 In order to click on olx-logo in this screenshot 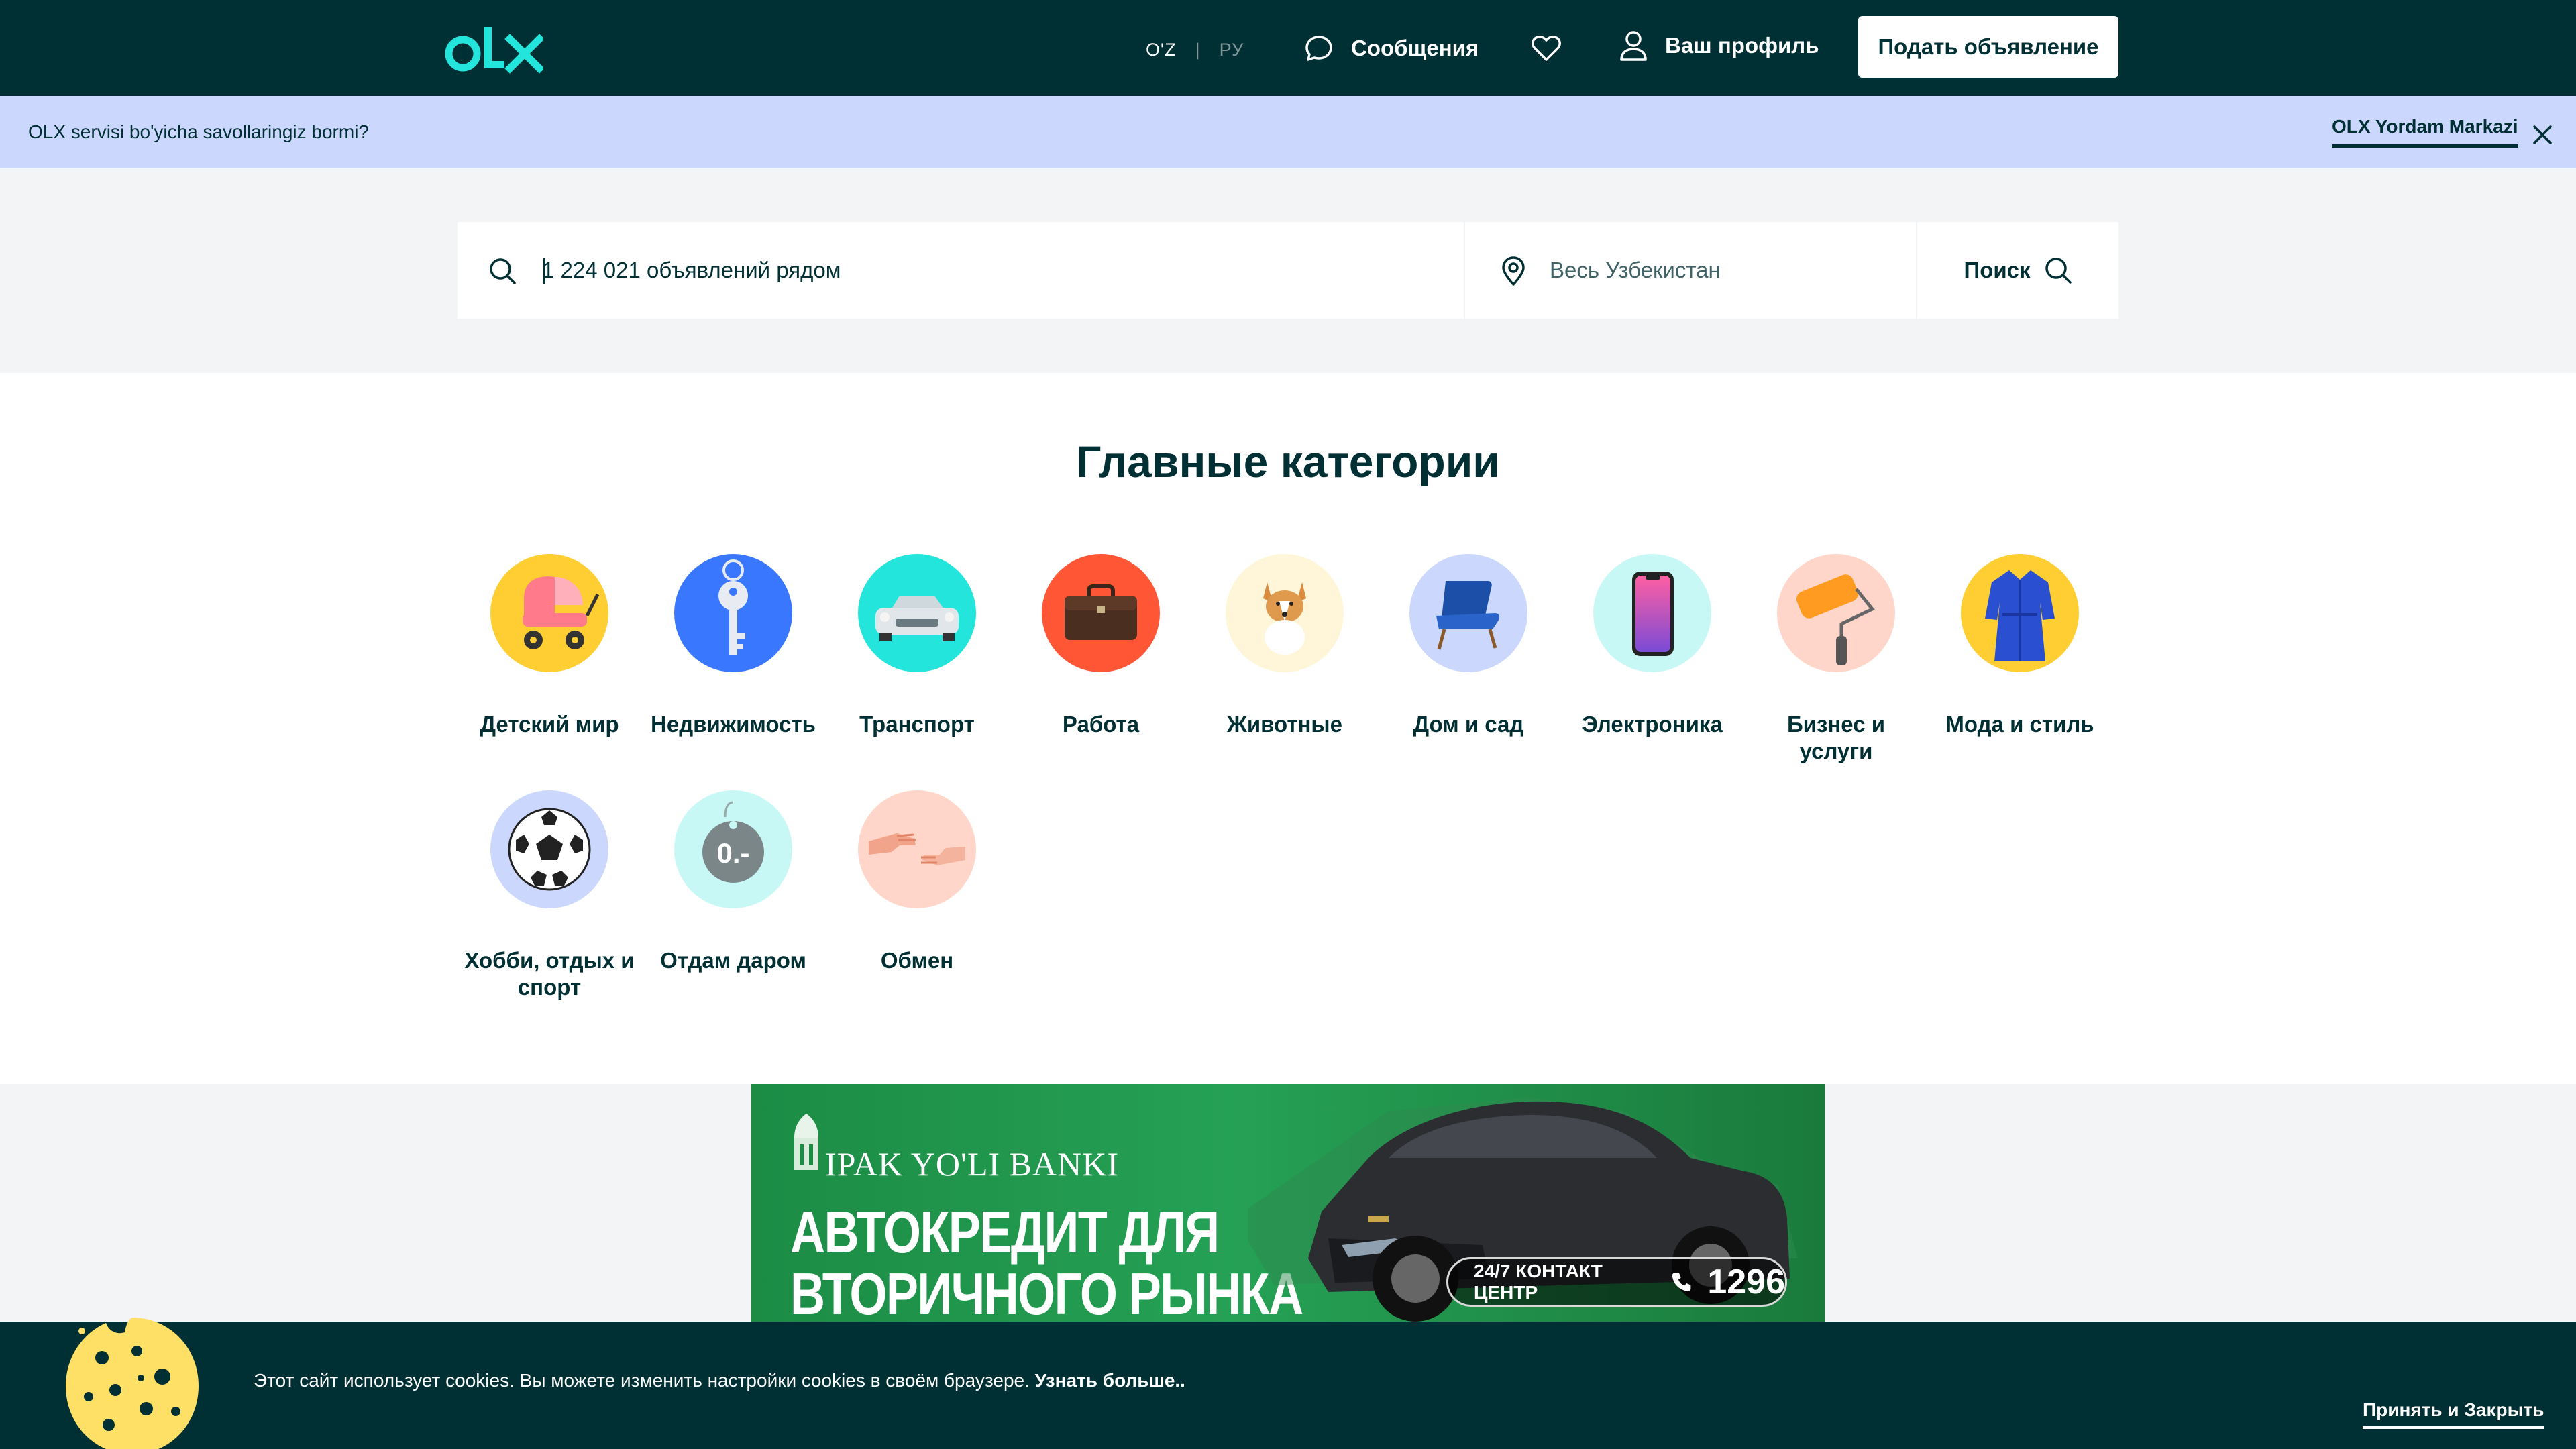, I will do `click(494, 49)`.